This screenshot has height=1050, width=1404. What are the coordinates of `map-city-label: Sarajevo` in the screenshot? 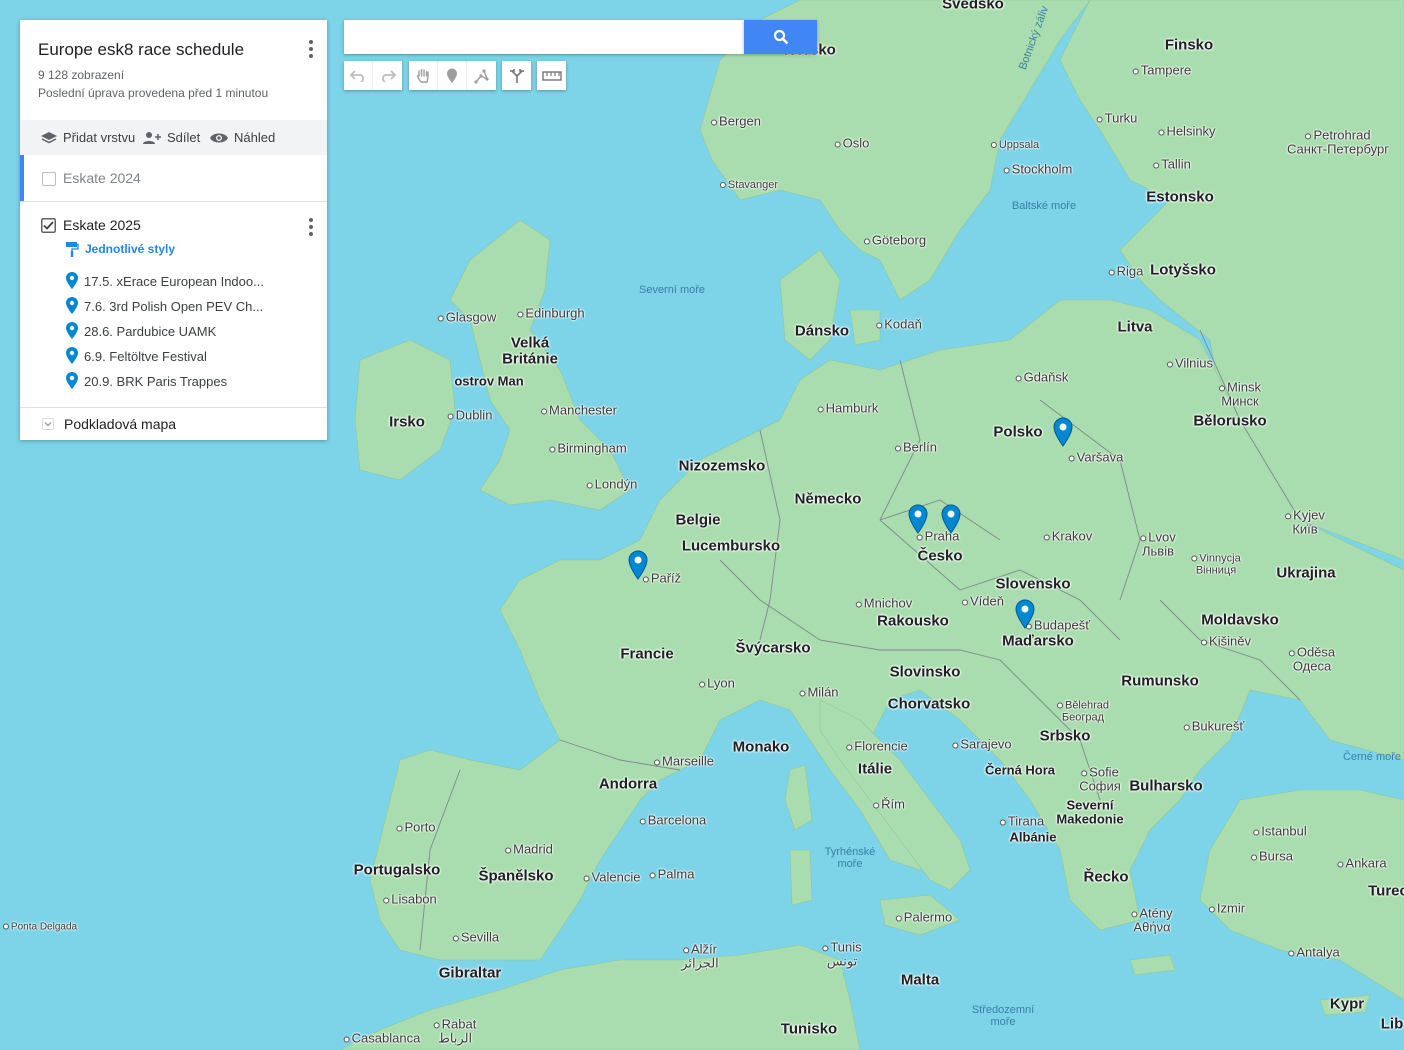 It's located at (981, 744).